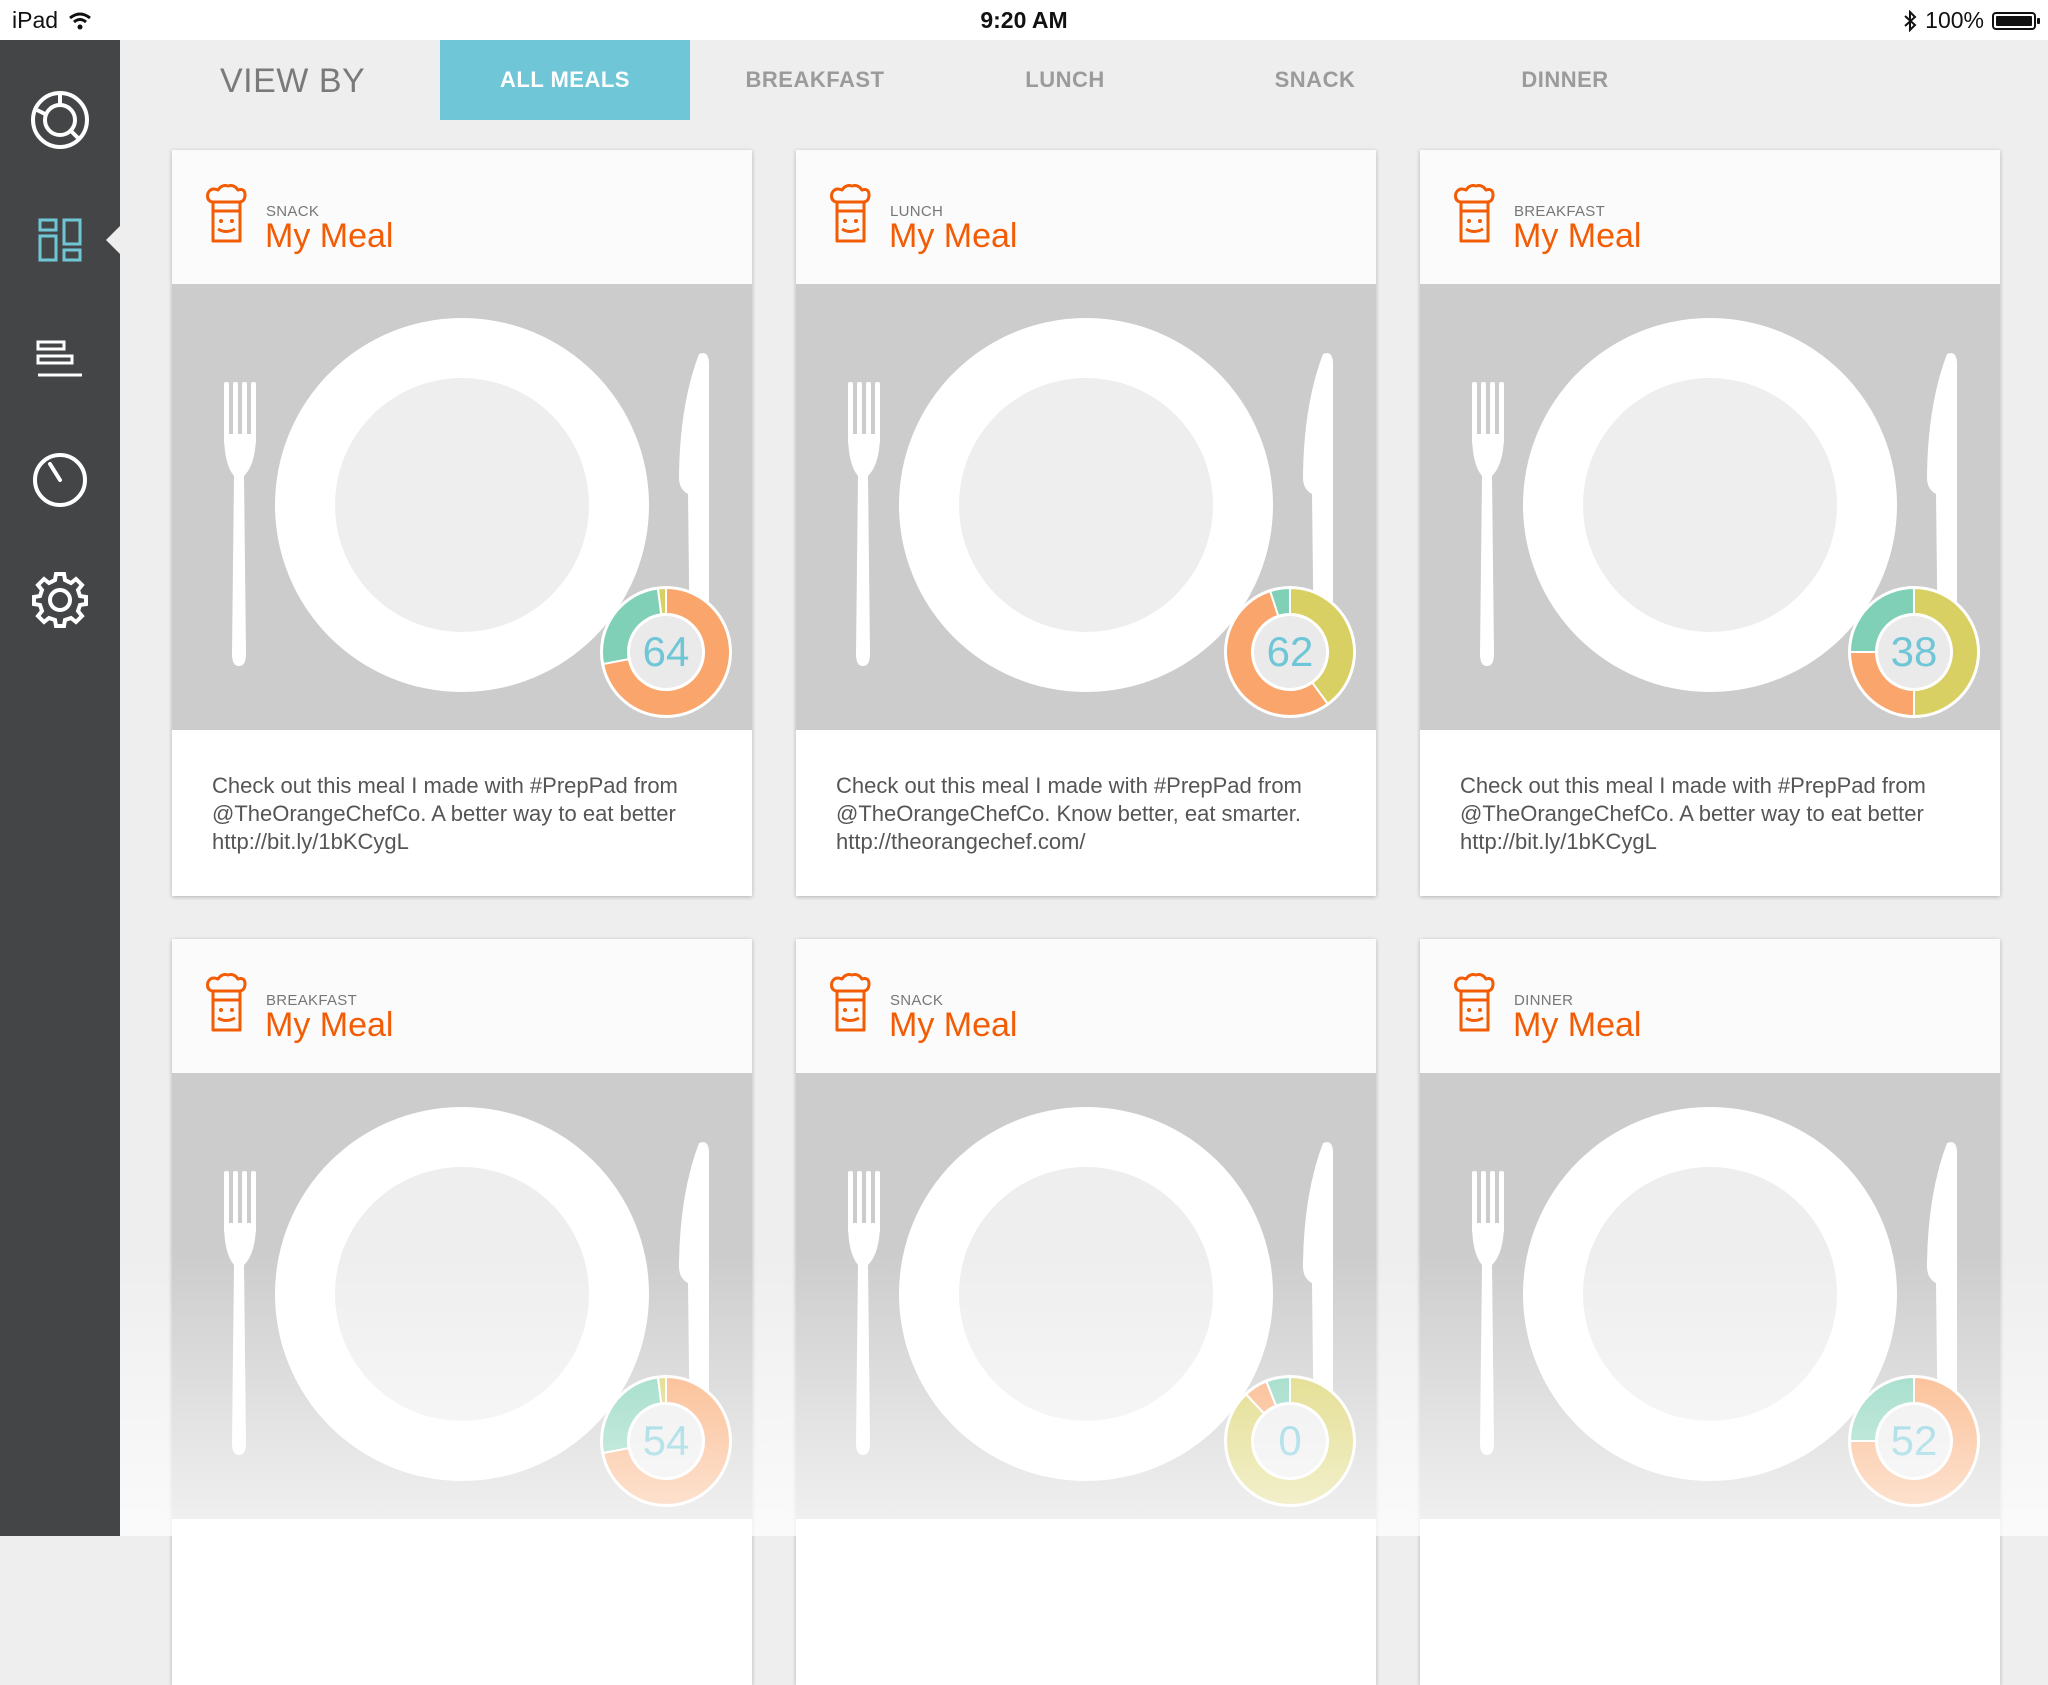 This screenshot has height=1685, width=2048. What do you see at coordinates (2016, 20) in the screenshot?
I see `battery-icon` at bounding box center [2016, 20].